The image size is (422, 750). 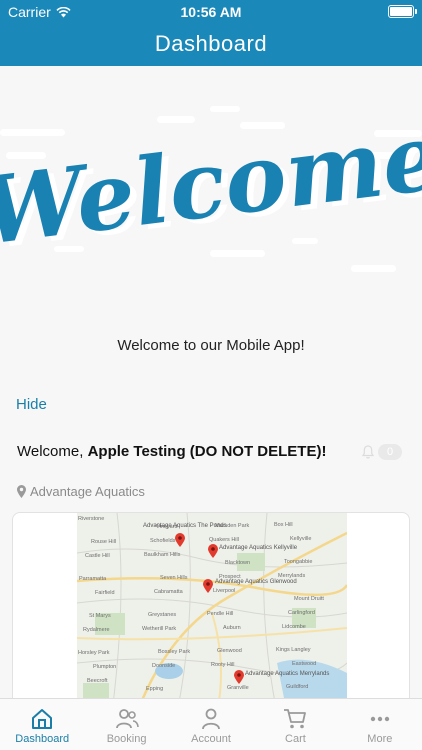 I want to click on map-place-label: Doonside, so click(x=164, y=666).